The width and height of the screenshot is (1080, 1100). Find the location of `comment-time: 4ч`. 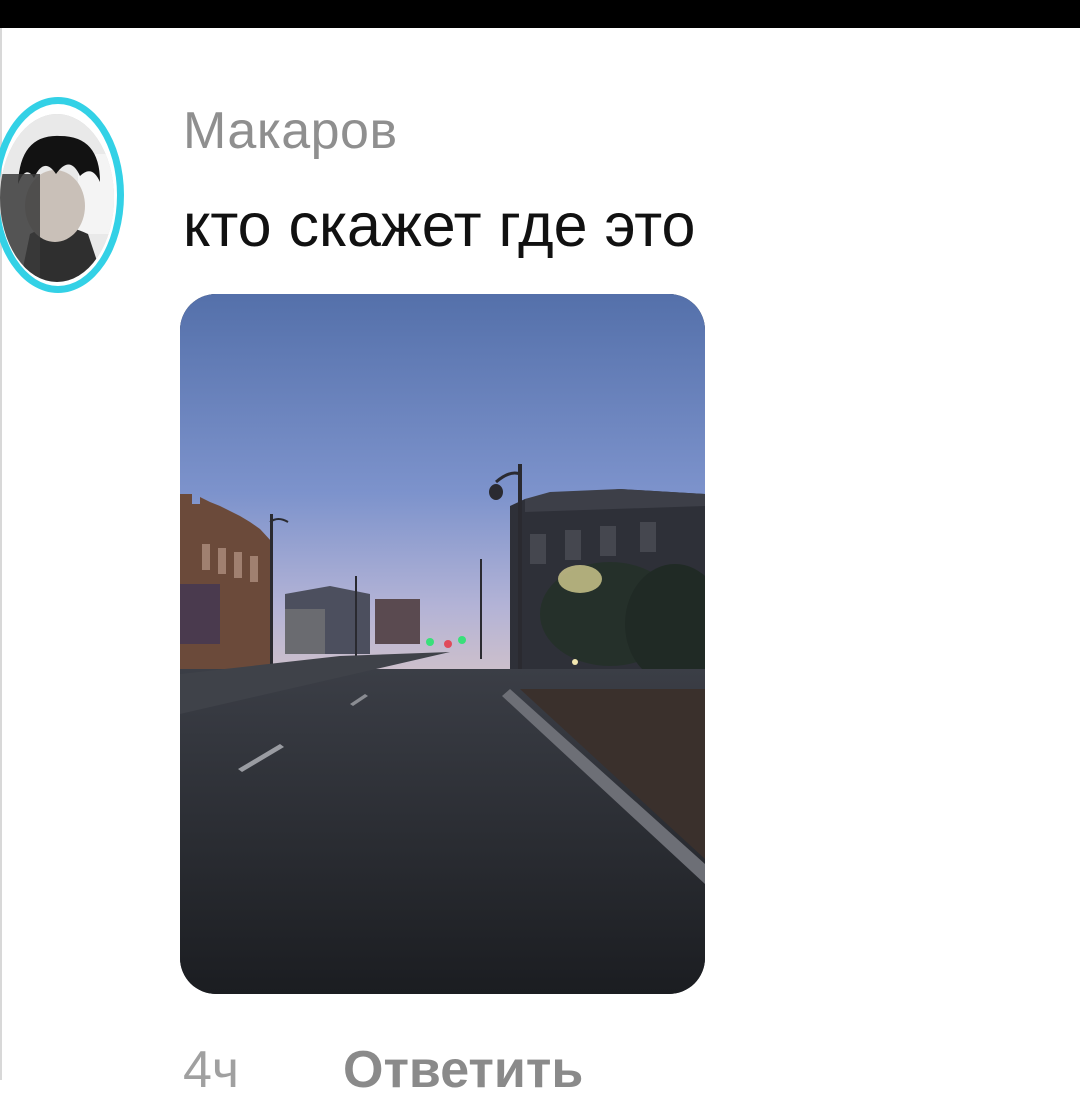

comment-time: 4ч is located at coordinates (211, 1070).